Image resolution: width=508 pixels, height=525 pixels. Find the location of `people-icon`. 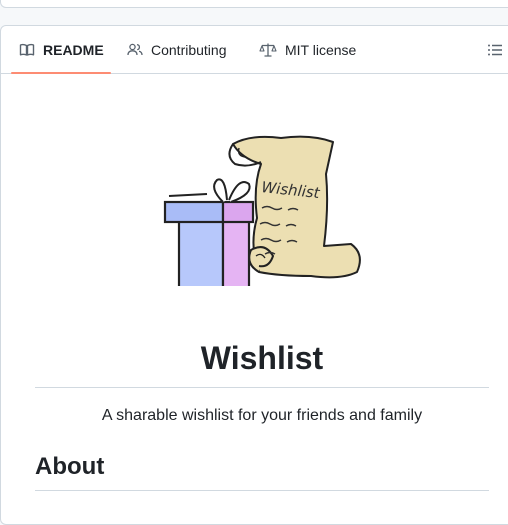

people-icon is located at coordinates (135, 50).